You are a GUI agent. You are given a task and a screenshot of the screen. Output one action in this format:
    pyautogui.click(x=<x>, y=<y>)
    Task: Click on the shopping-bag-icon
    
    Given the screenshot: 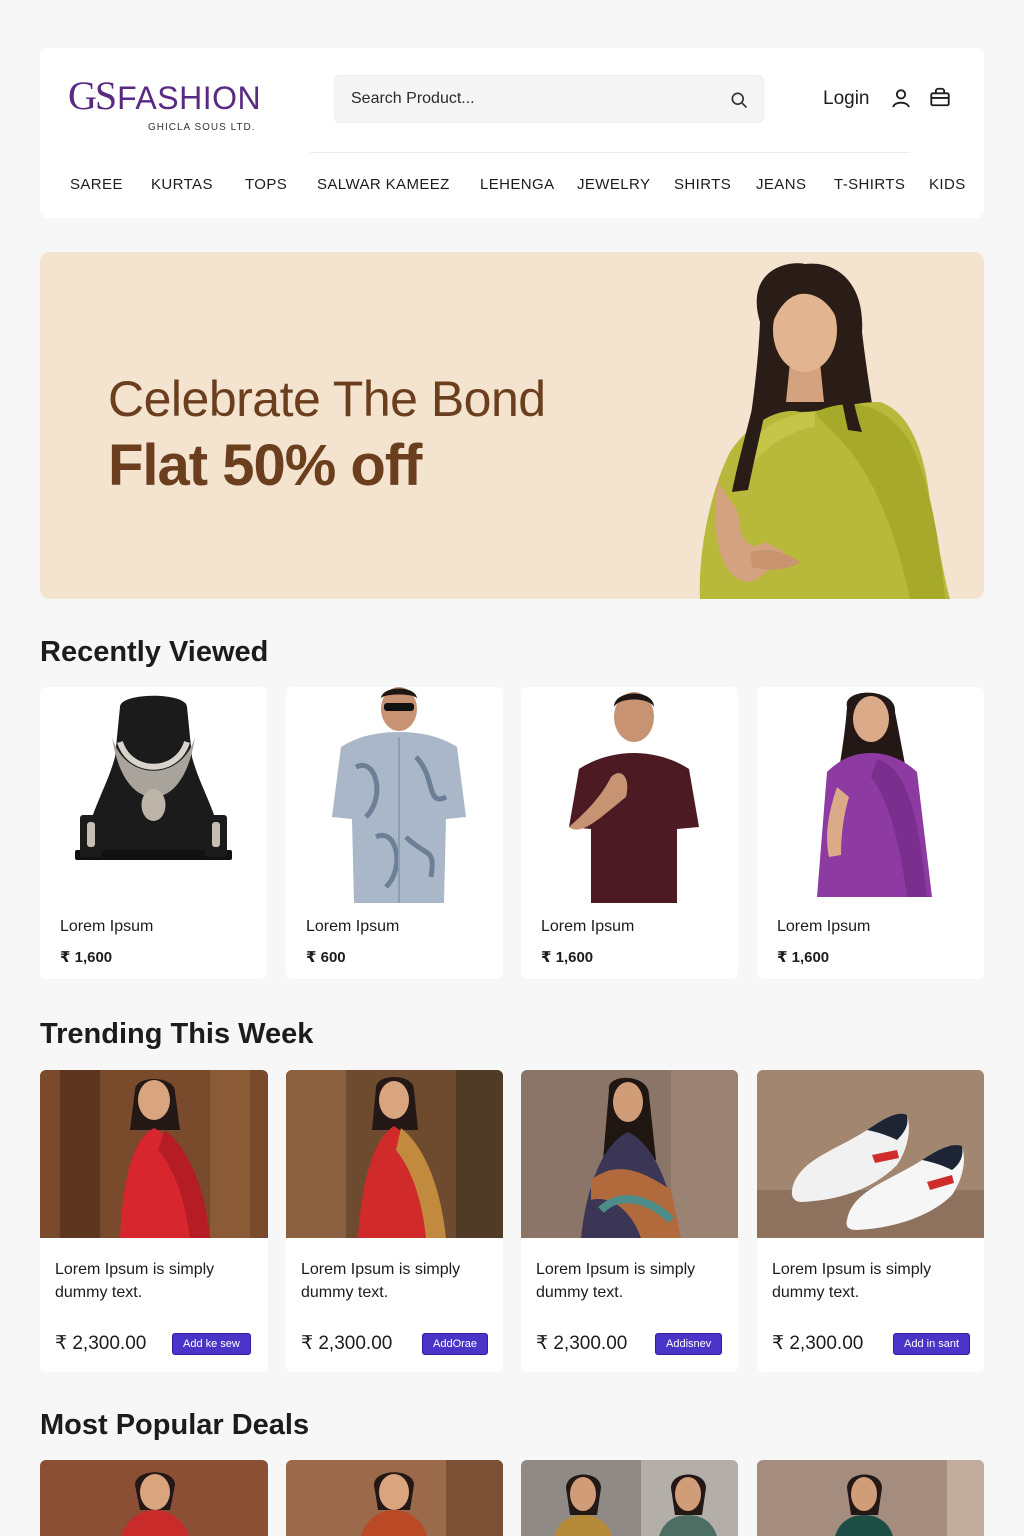 What is the action you would take?
    pyautogui.click(x=940, y=97)
    